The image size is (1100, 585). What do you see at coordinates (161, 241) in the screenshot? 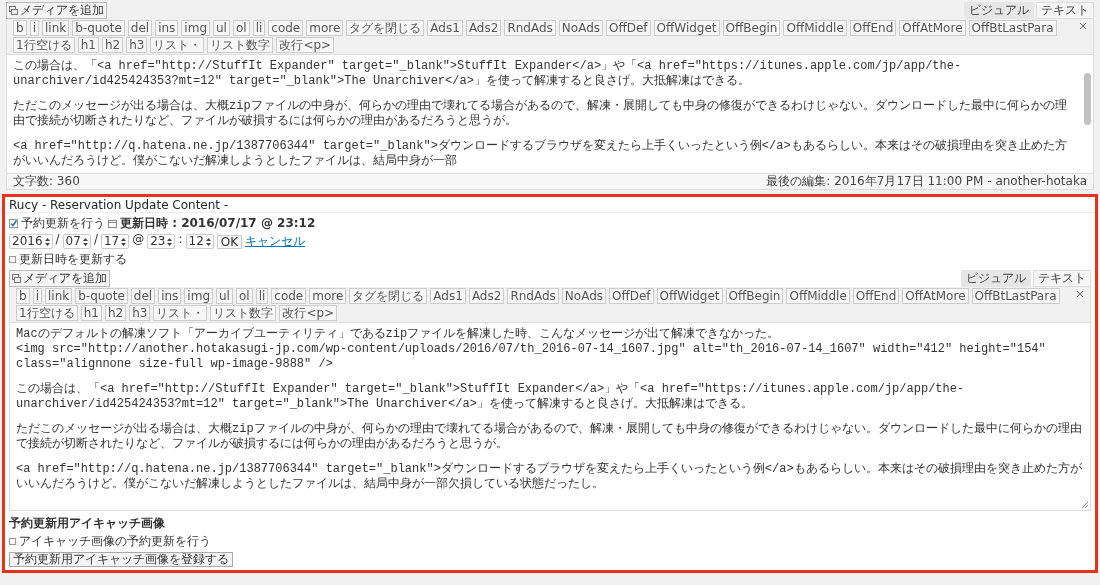
I see `date-select: 23` at bounding box center [161, 241].